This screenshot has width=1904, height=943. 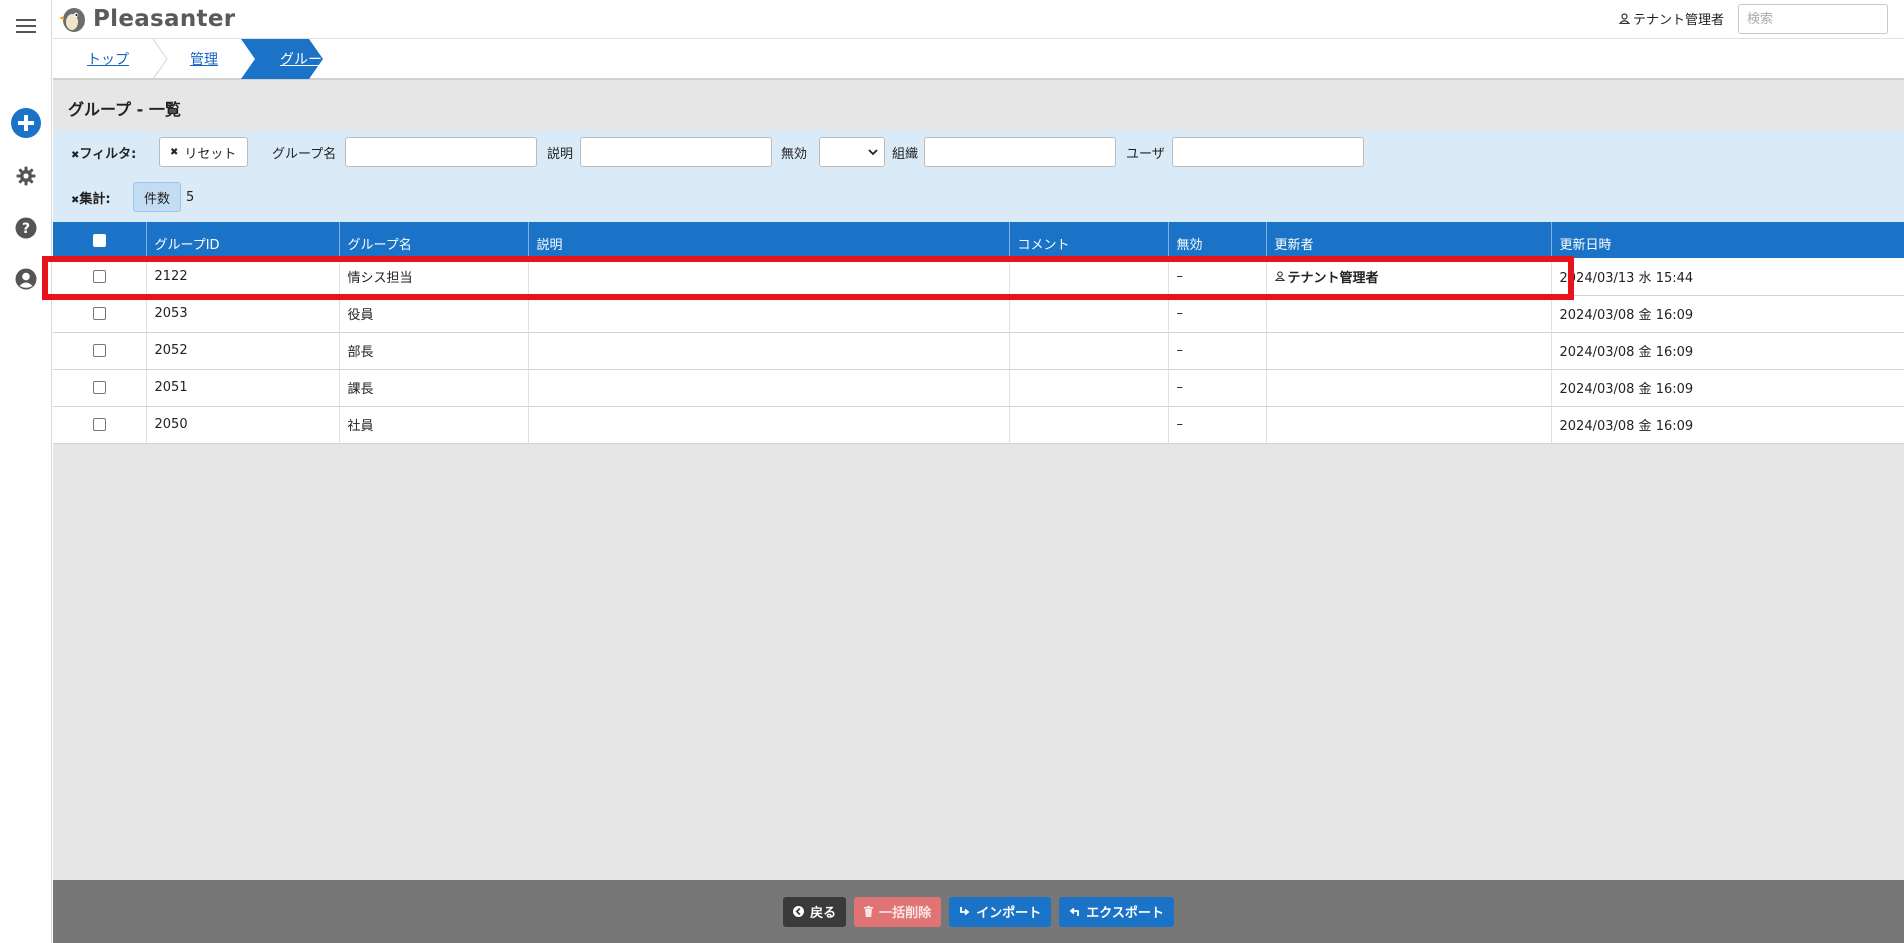 I want to click on header-group-name: グループ名, so click(x=434, y=240).